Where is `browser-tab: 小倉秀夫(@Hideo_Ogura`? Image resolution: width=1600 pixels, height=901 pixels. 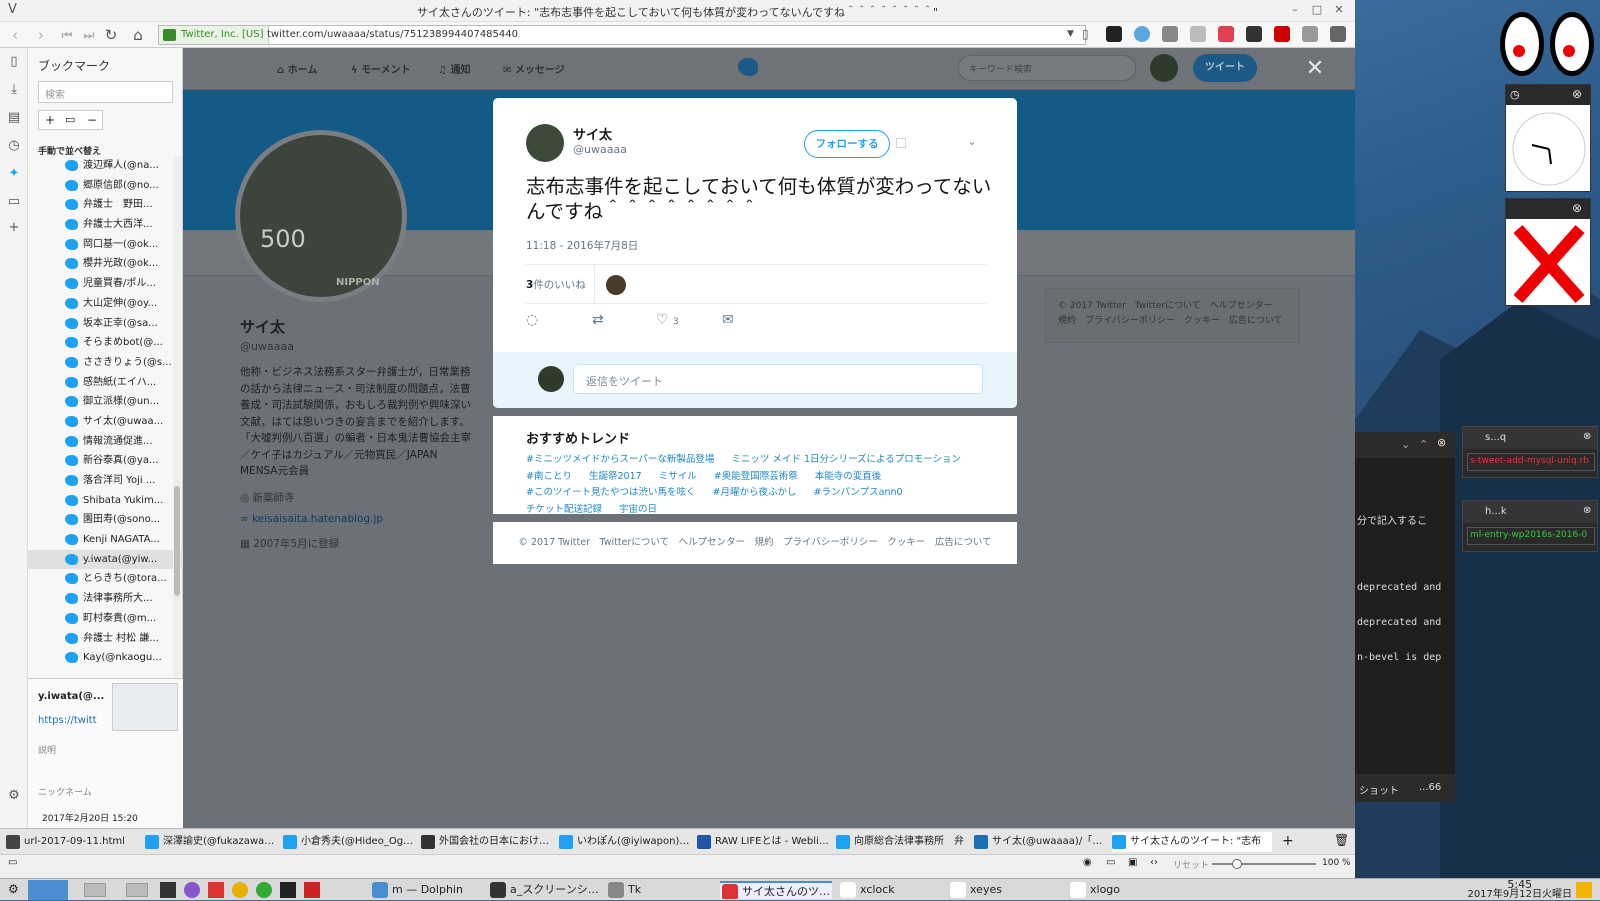
browser-tab: 小倉秀夫(@Hideo_Ogura is located at coordinates (350, 842).